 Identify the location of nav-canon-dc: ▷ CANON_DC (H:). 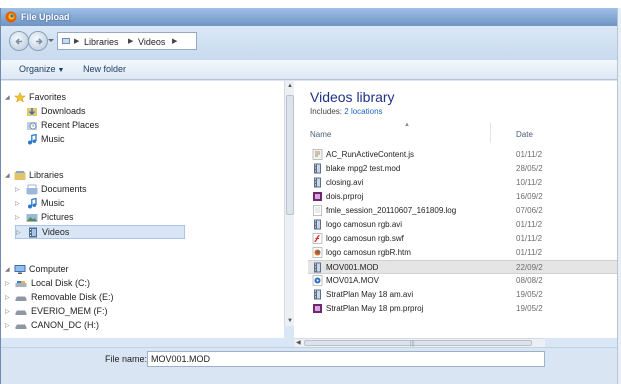
(105, 326).